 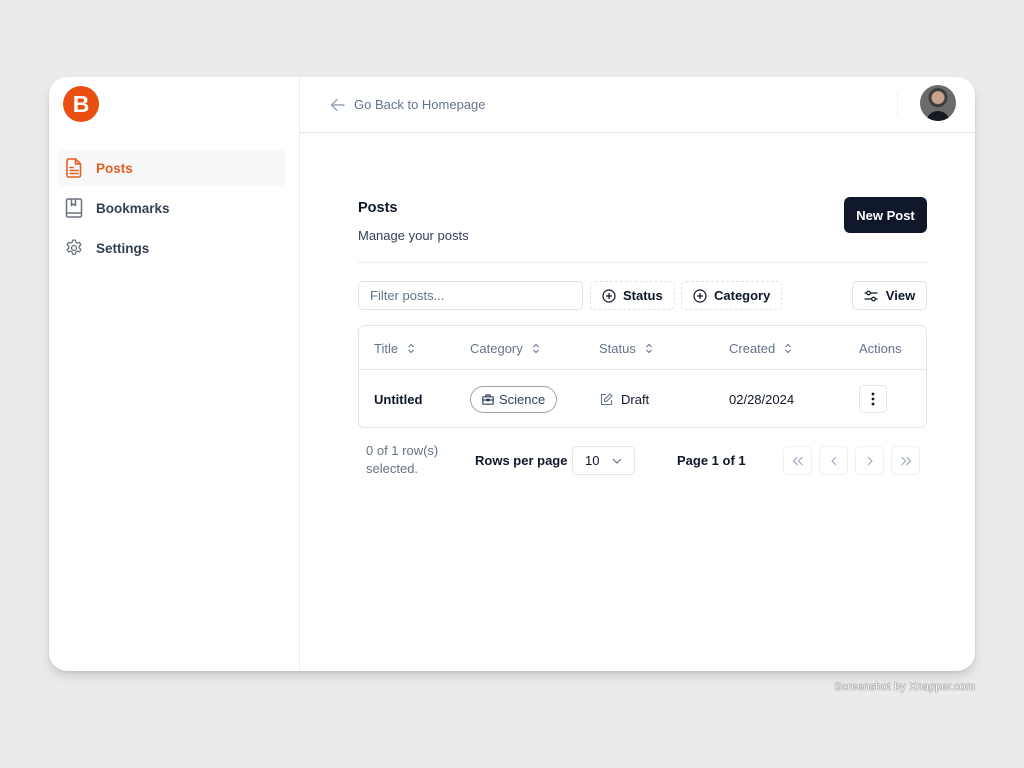 What do you see at coordinates (171, 248) in the screenshot?
I see `sidebar-item-settings: Settings` at bounding box center [171, 248].